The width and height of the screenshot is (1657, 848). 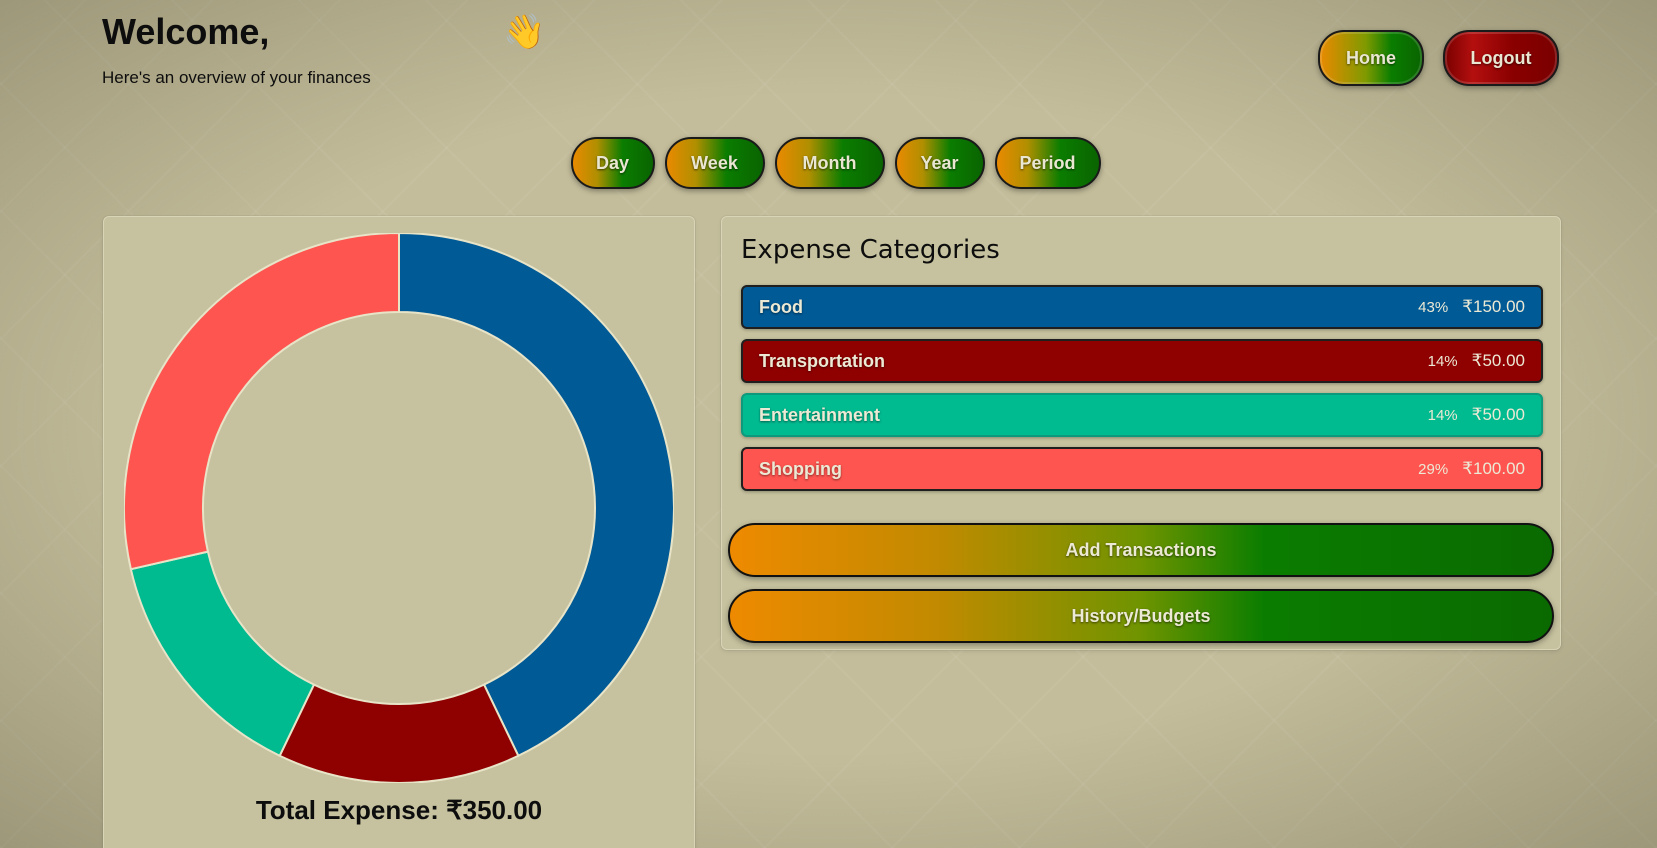 What do you see at coordinates (612, 163) in the screenshot?
I see `period-day-button: Day` at bounding box center [612, 163].